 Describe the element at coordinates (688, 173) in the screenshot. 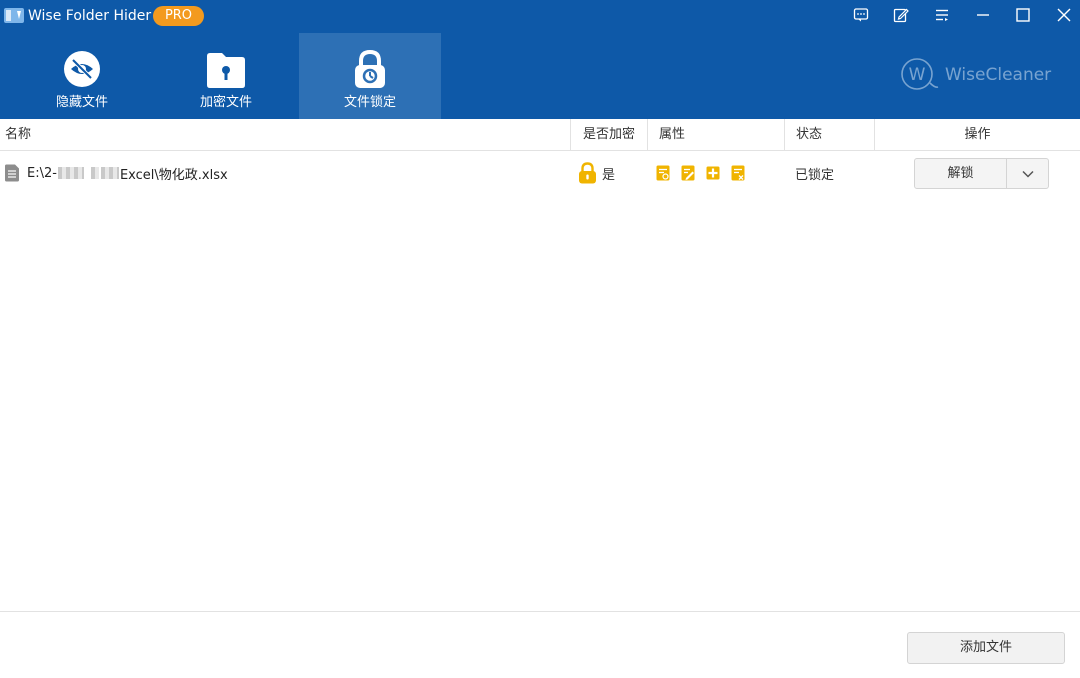

I see `write-attr-icon` at that location.